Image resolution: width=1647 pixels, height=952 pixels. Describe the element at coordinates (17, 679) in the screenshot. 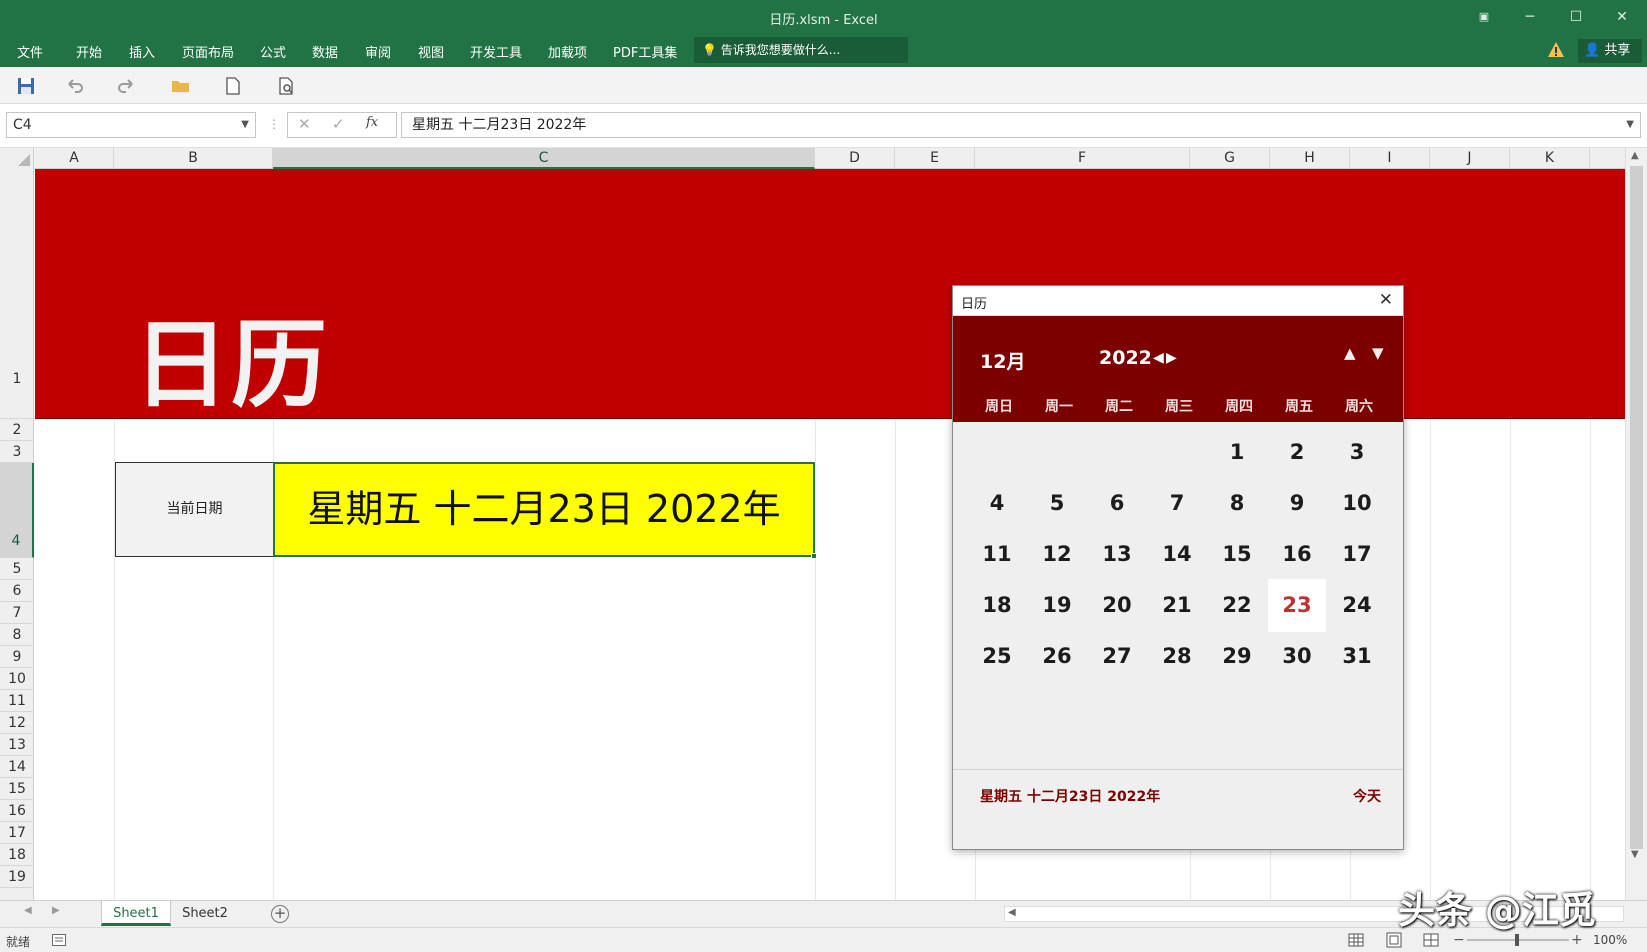

I see `row-header: 10` at that location.